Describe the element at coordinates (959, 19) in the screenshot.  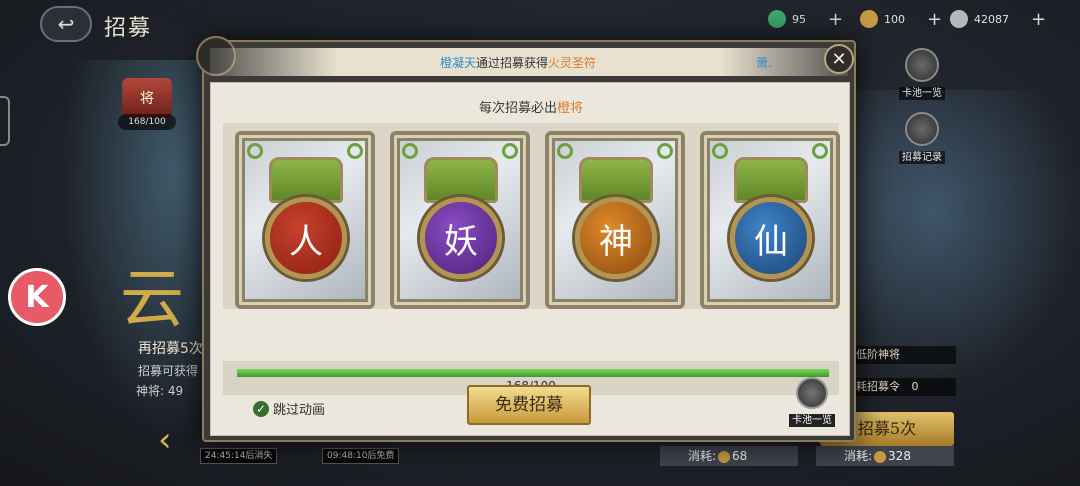
I see `silver-icon` at that location.